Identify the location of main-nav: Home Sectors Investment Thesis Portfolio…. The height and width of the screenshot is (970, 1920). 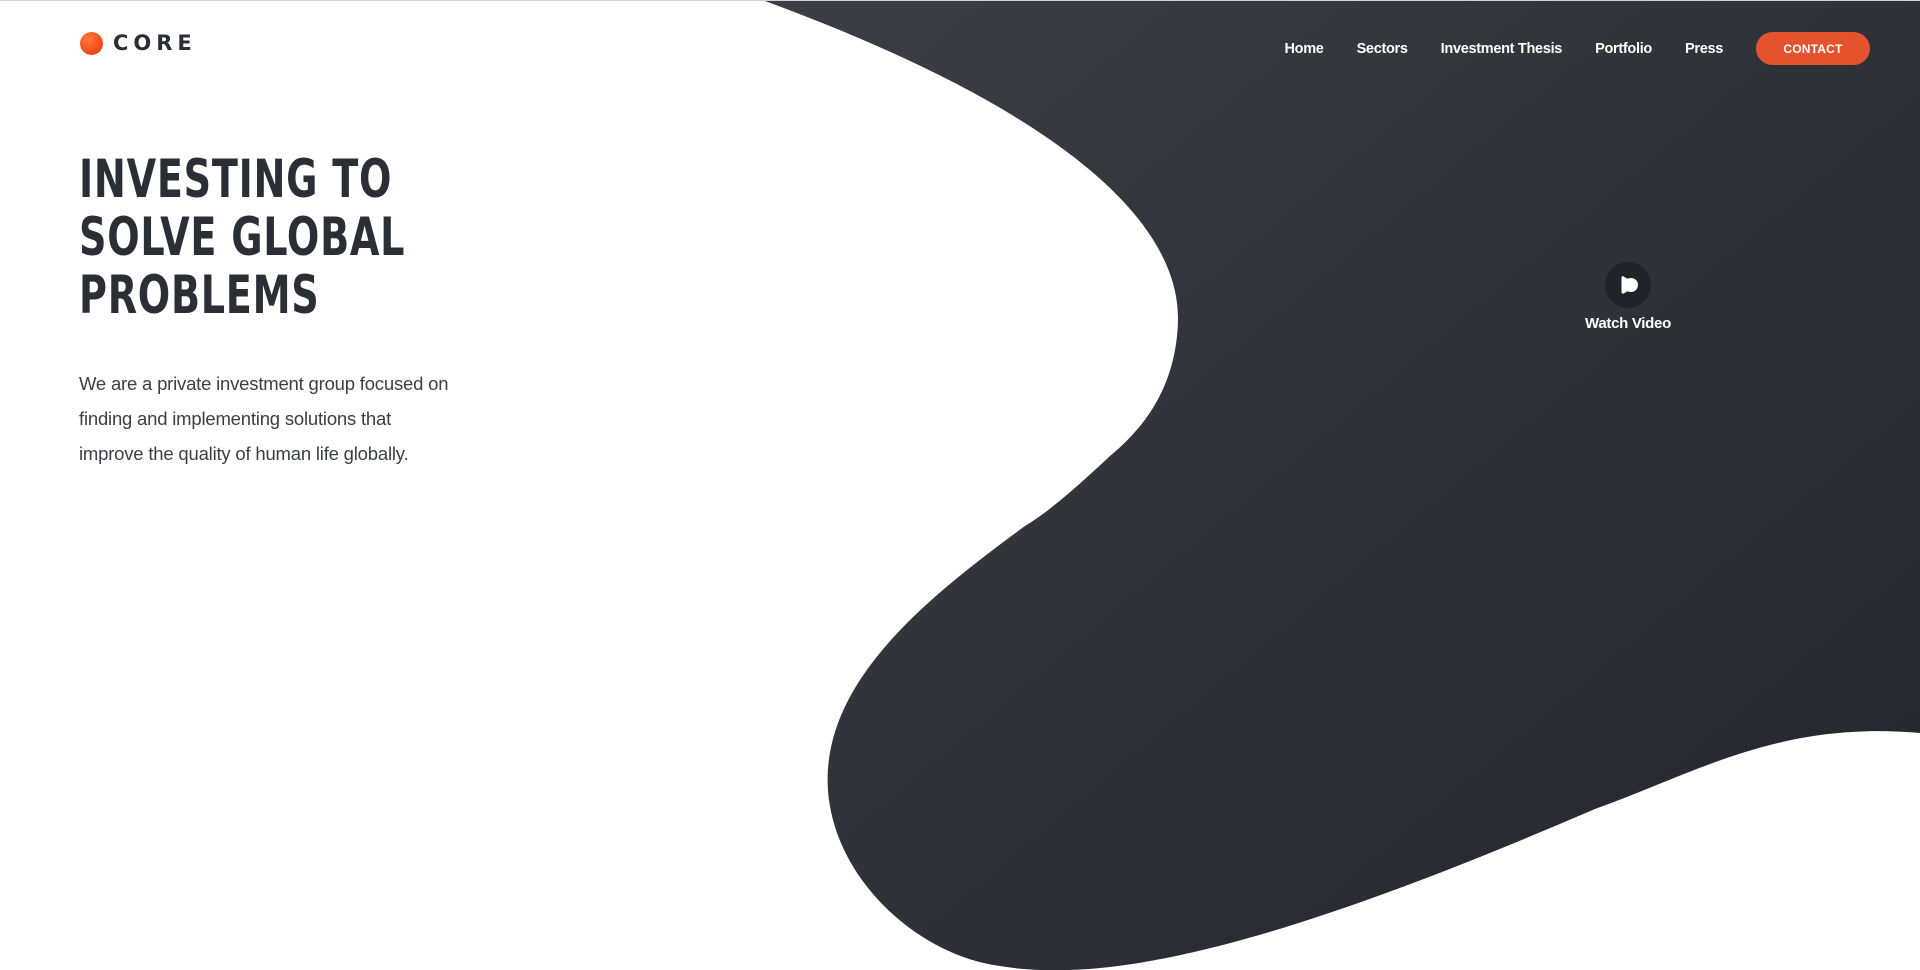
(1577, 48).